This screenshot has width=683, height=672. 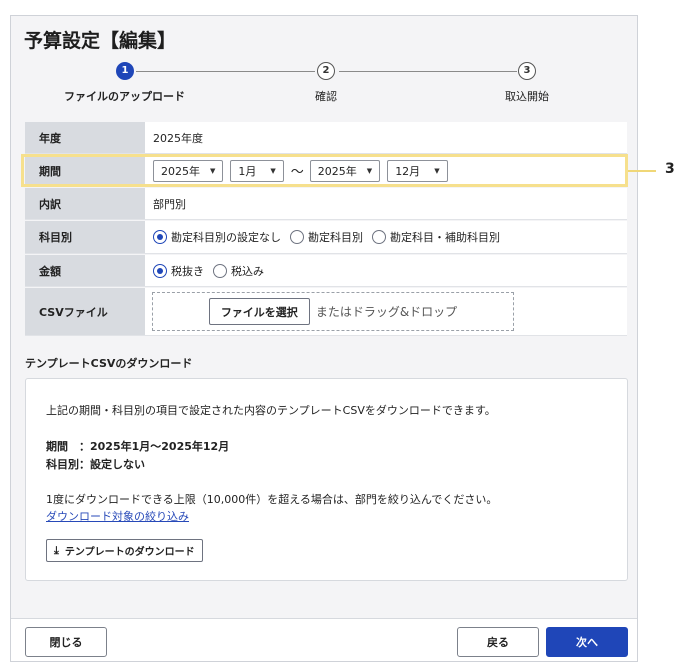 What do you see at coordinates (670, 169) in the screenshot?
I see `callout-number: 3` at bounding box center [670, 169].